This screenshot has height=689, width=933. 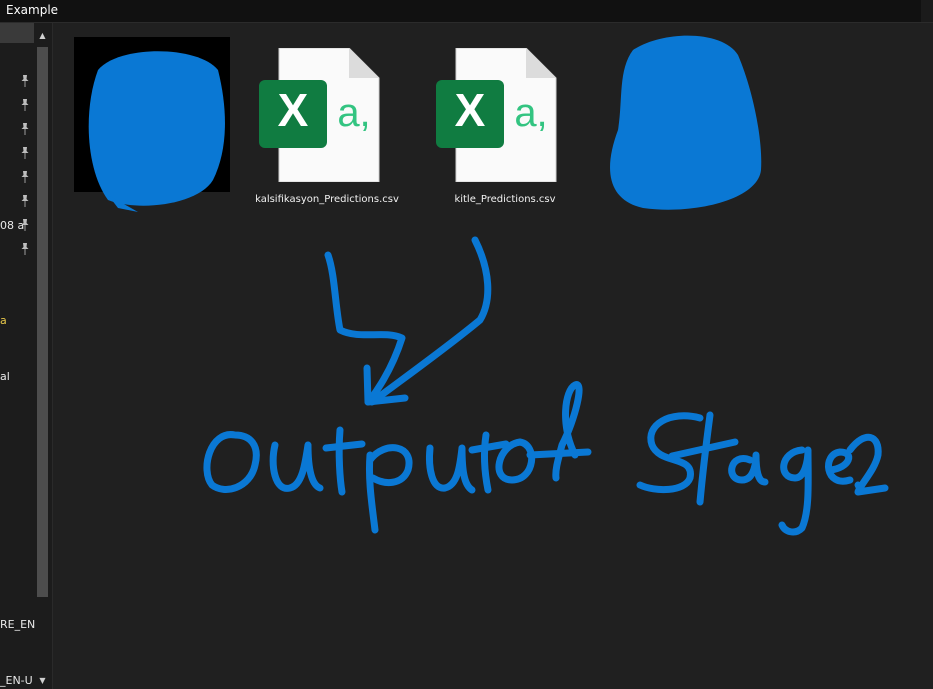 I want to click on nav-pinned-item-7: 08 a, so click(x=17, y=226).